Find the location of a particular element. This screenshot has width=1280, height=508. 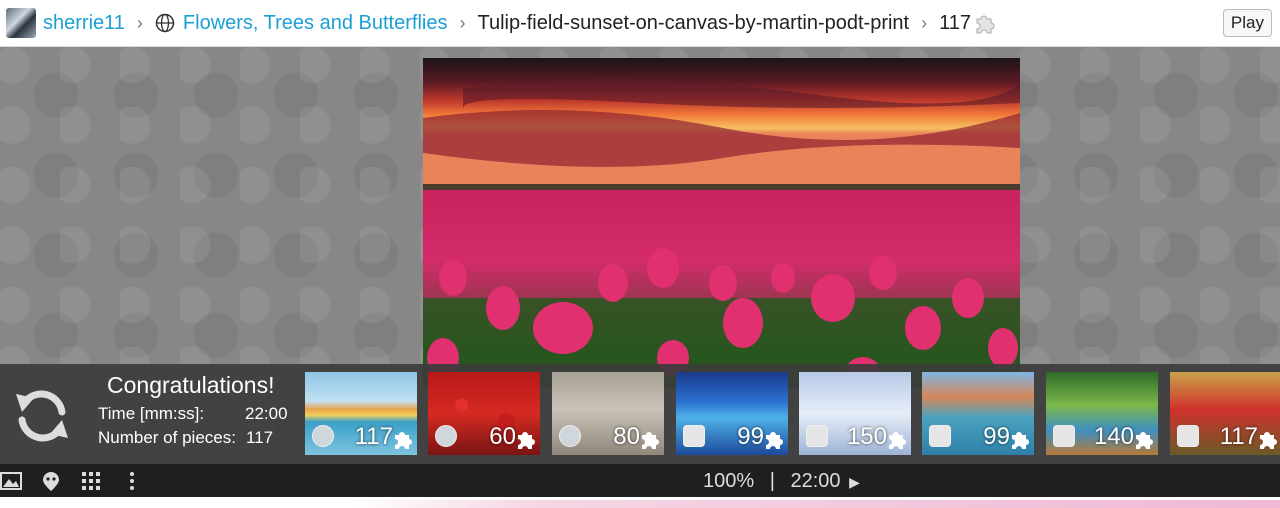

play-button: Play is located at coordinates (1247, 23).